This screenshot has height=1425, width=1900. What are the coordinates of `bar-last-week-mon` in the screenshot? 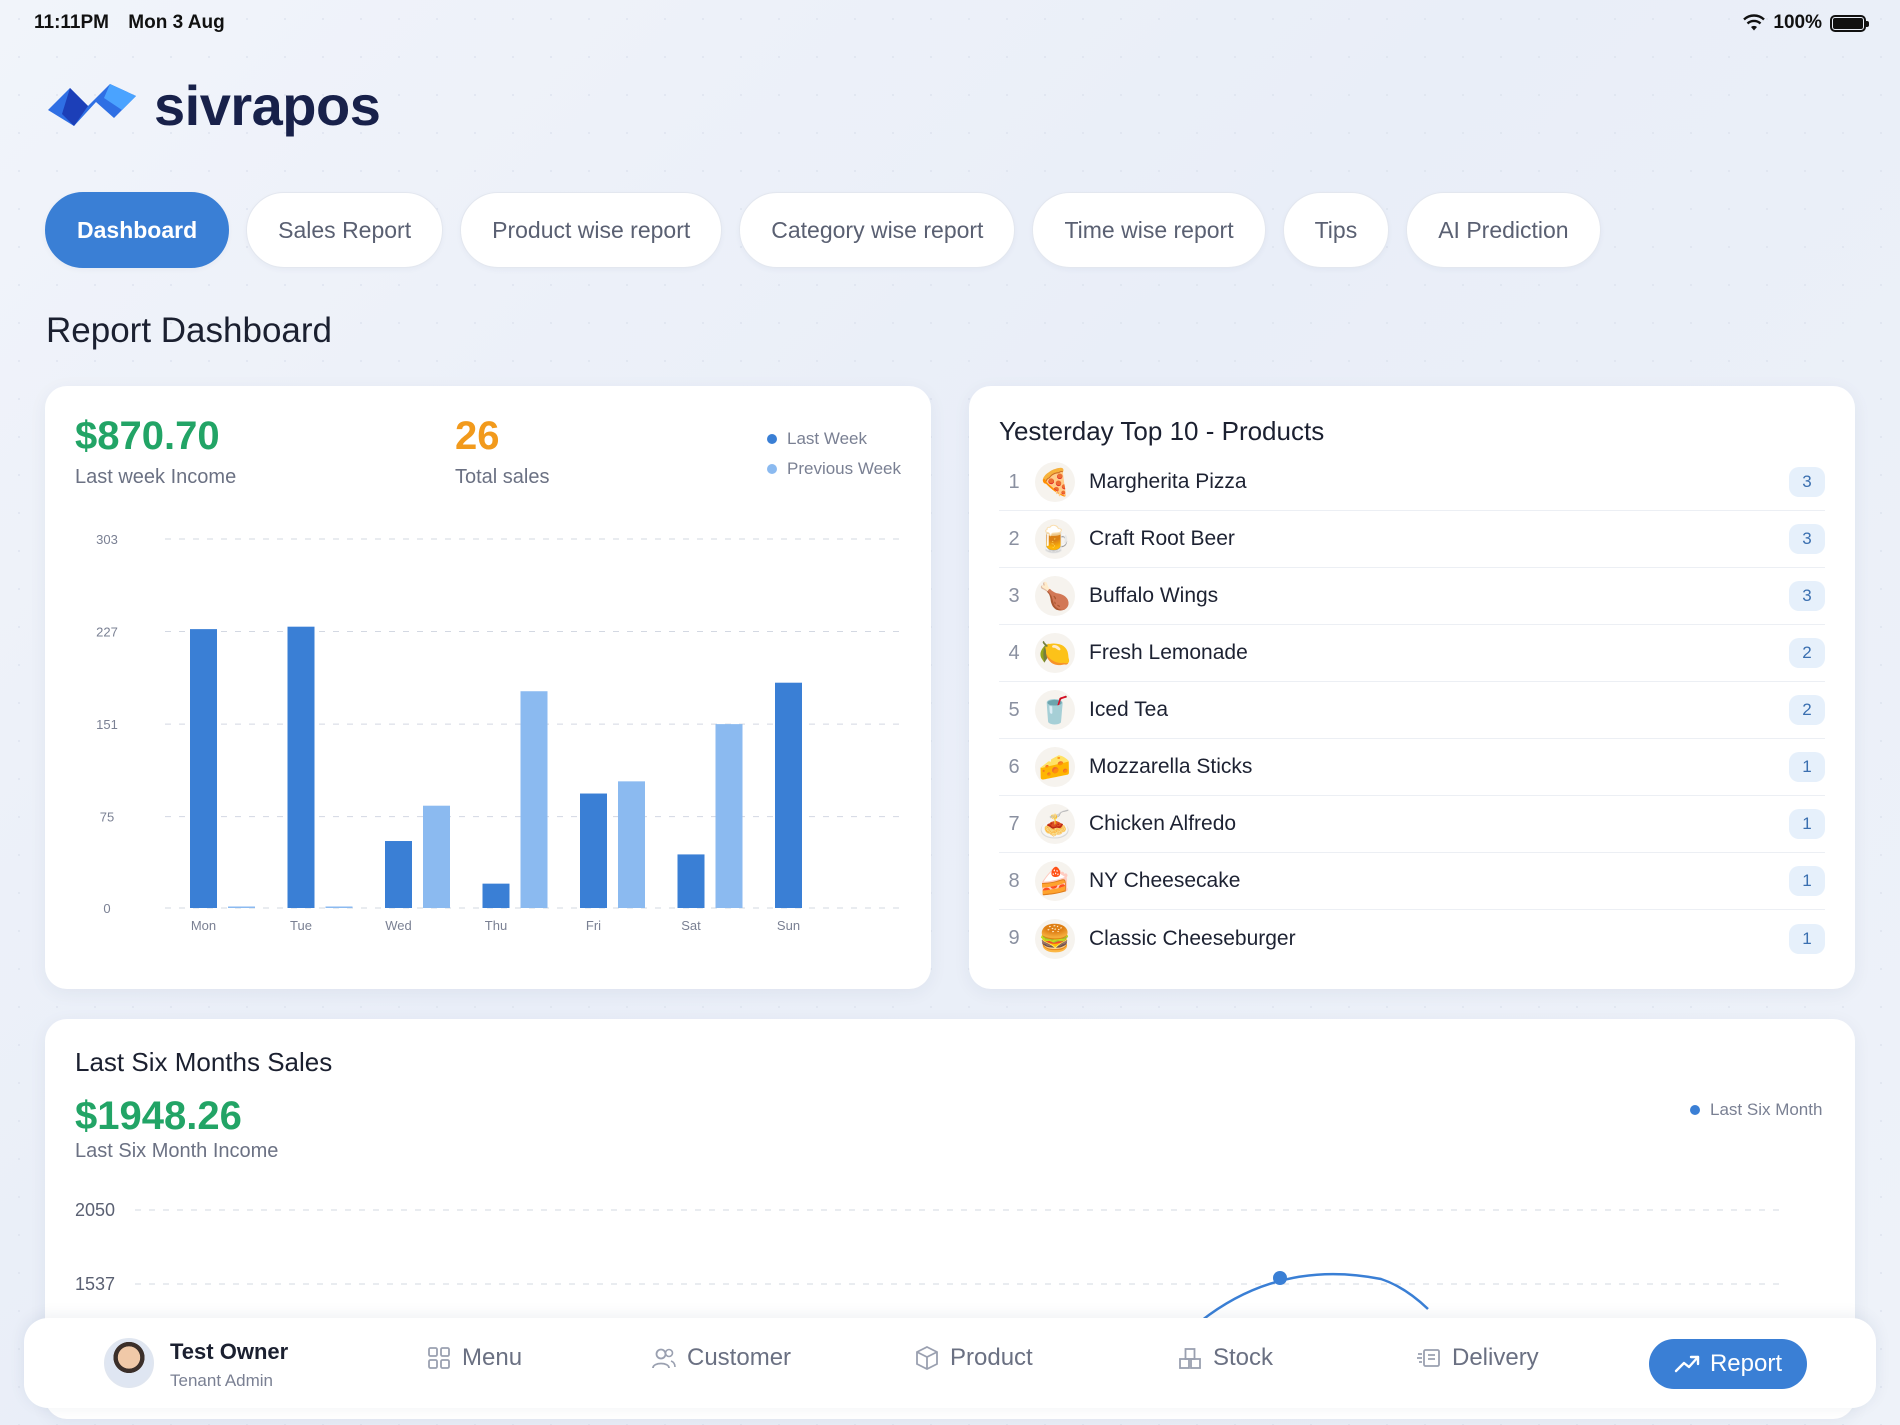 It's located at (203, 768).